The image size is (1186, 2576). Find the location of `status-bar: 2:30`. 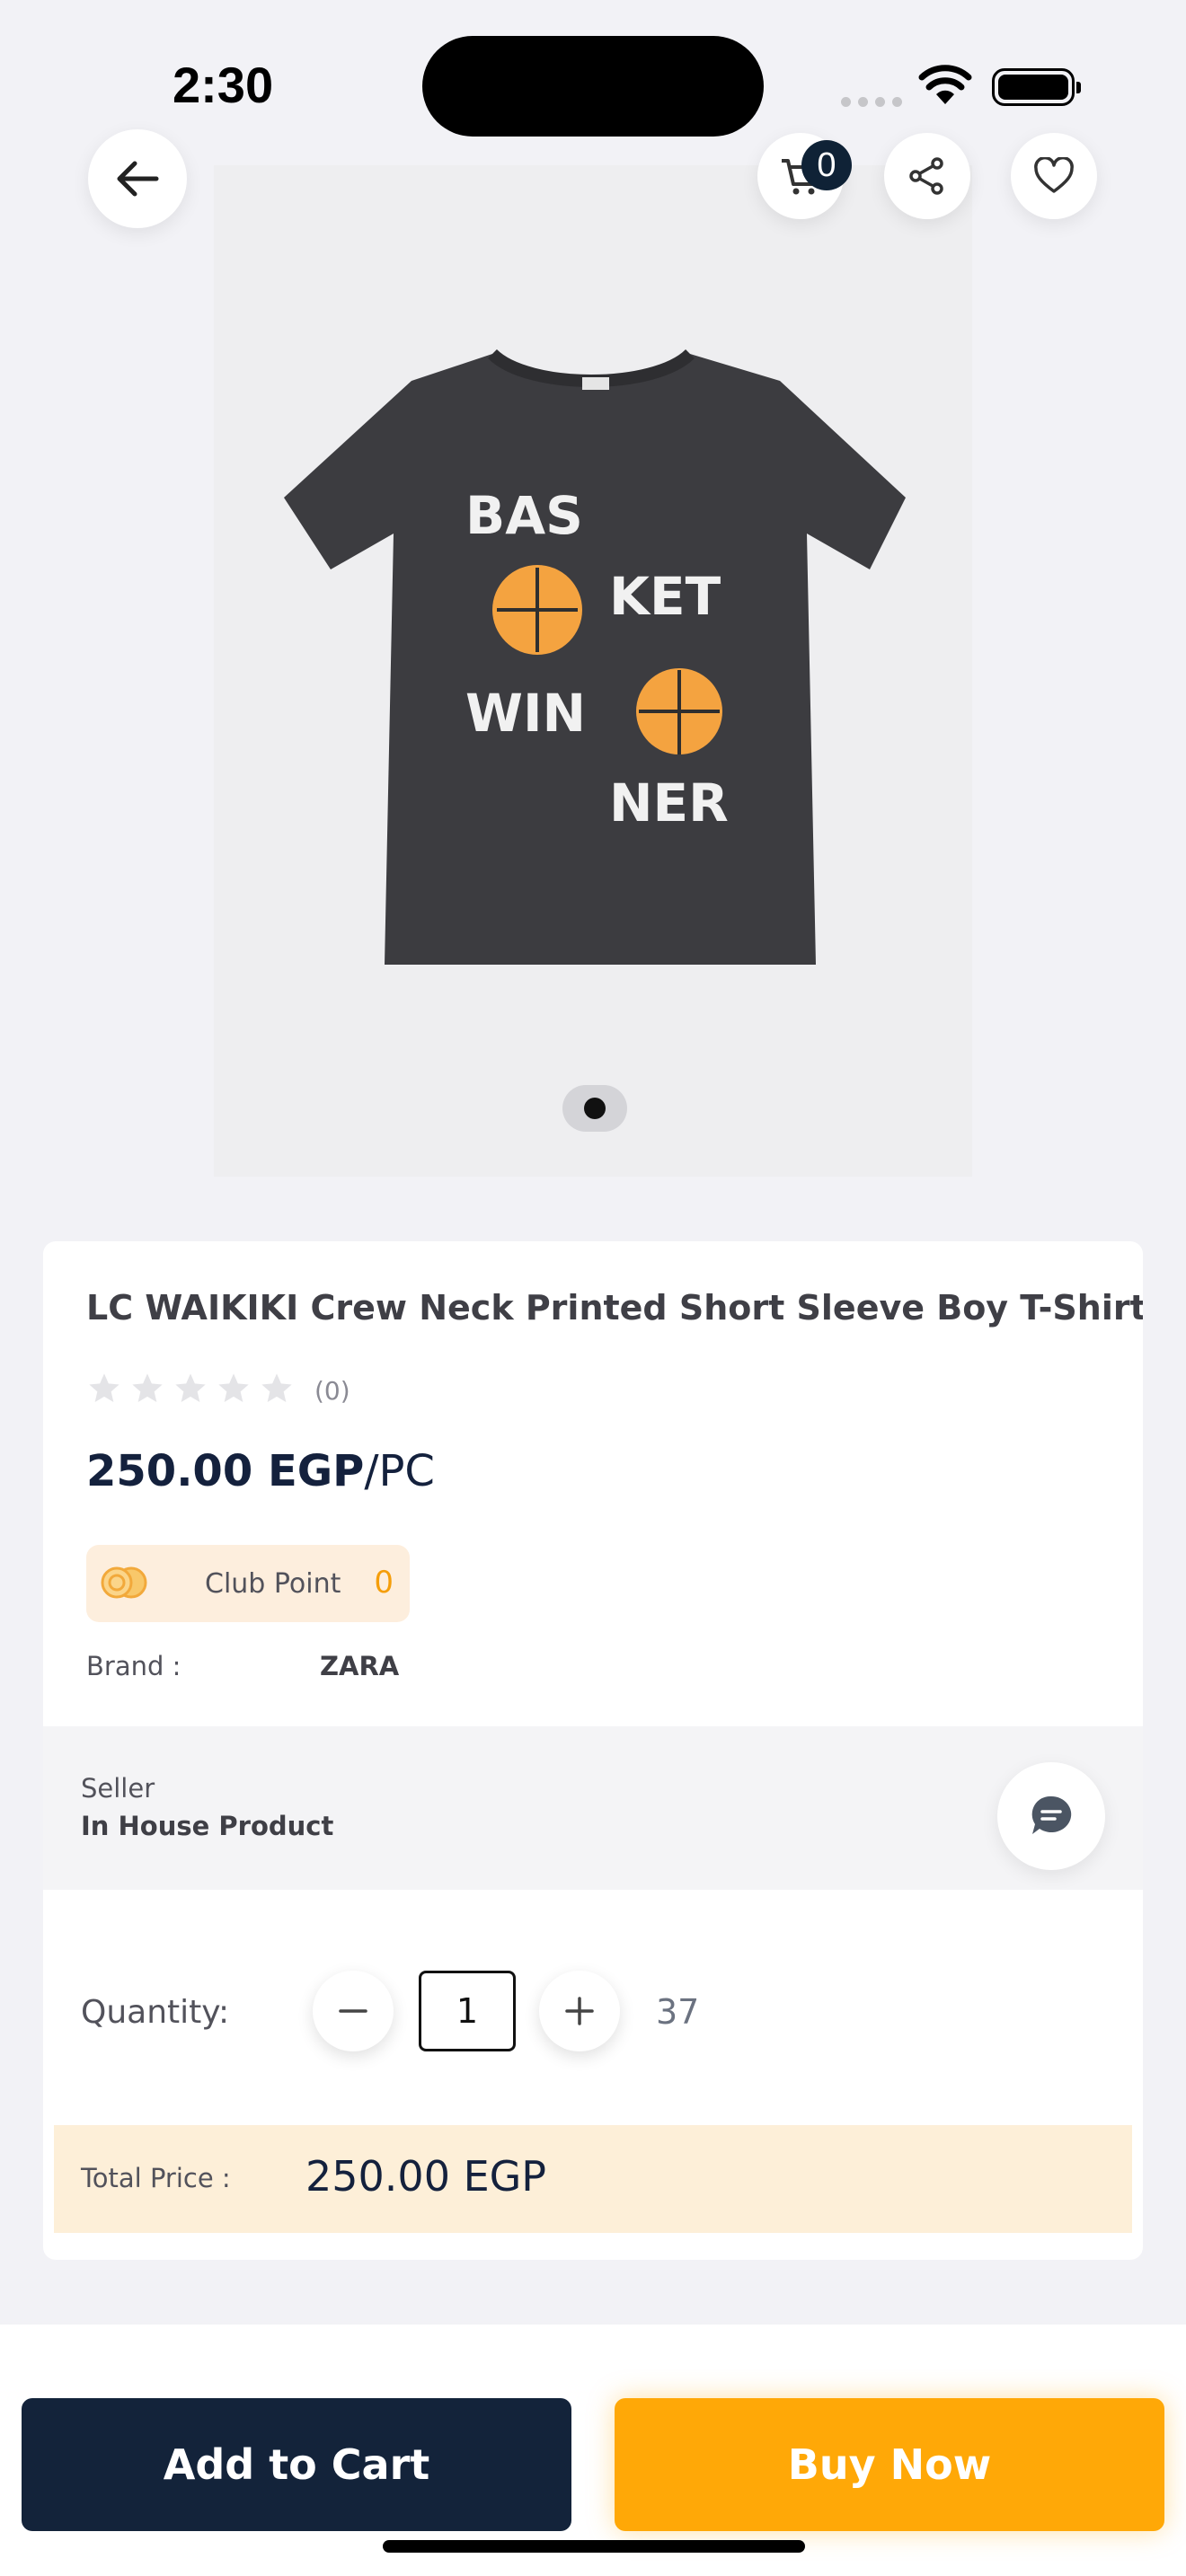

status-bar: 2:30 is located at coordinates (593, 85).